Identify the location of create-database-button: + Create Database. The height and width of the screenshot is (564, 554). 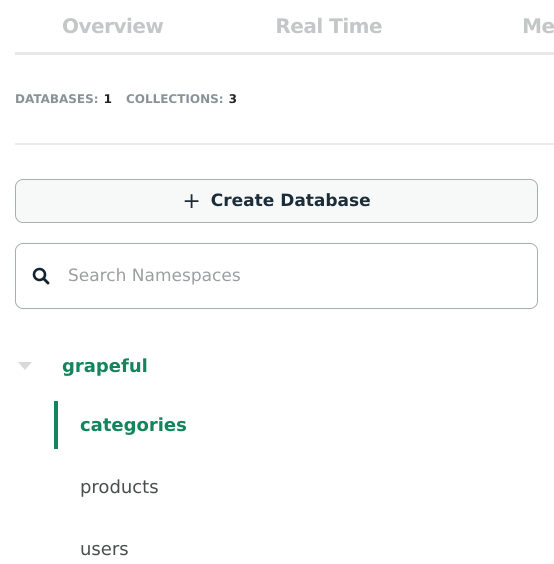
(276, 201).